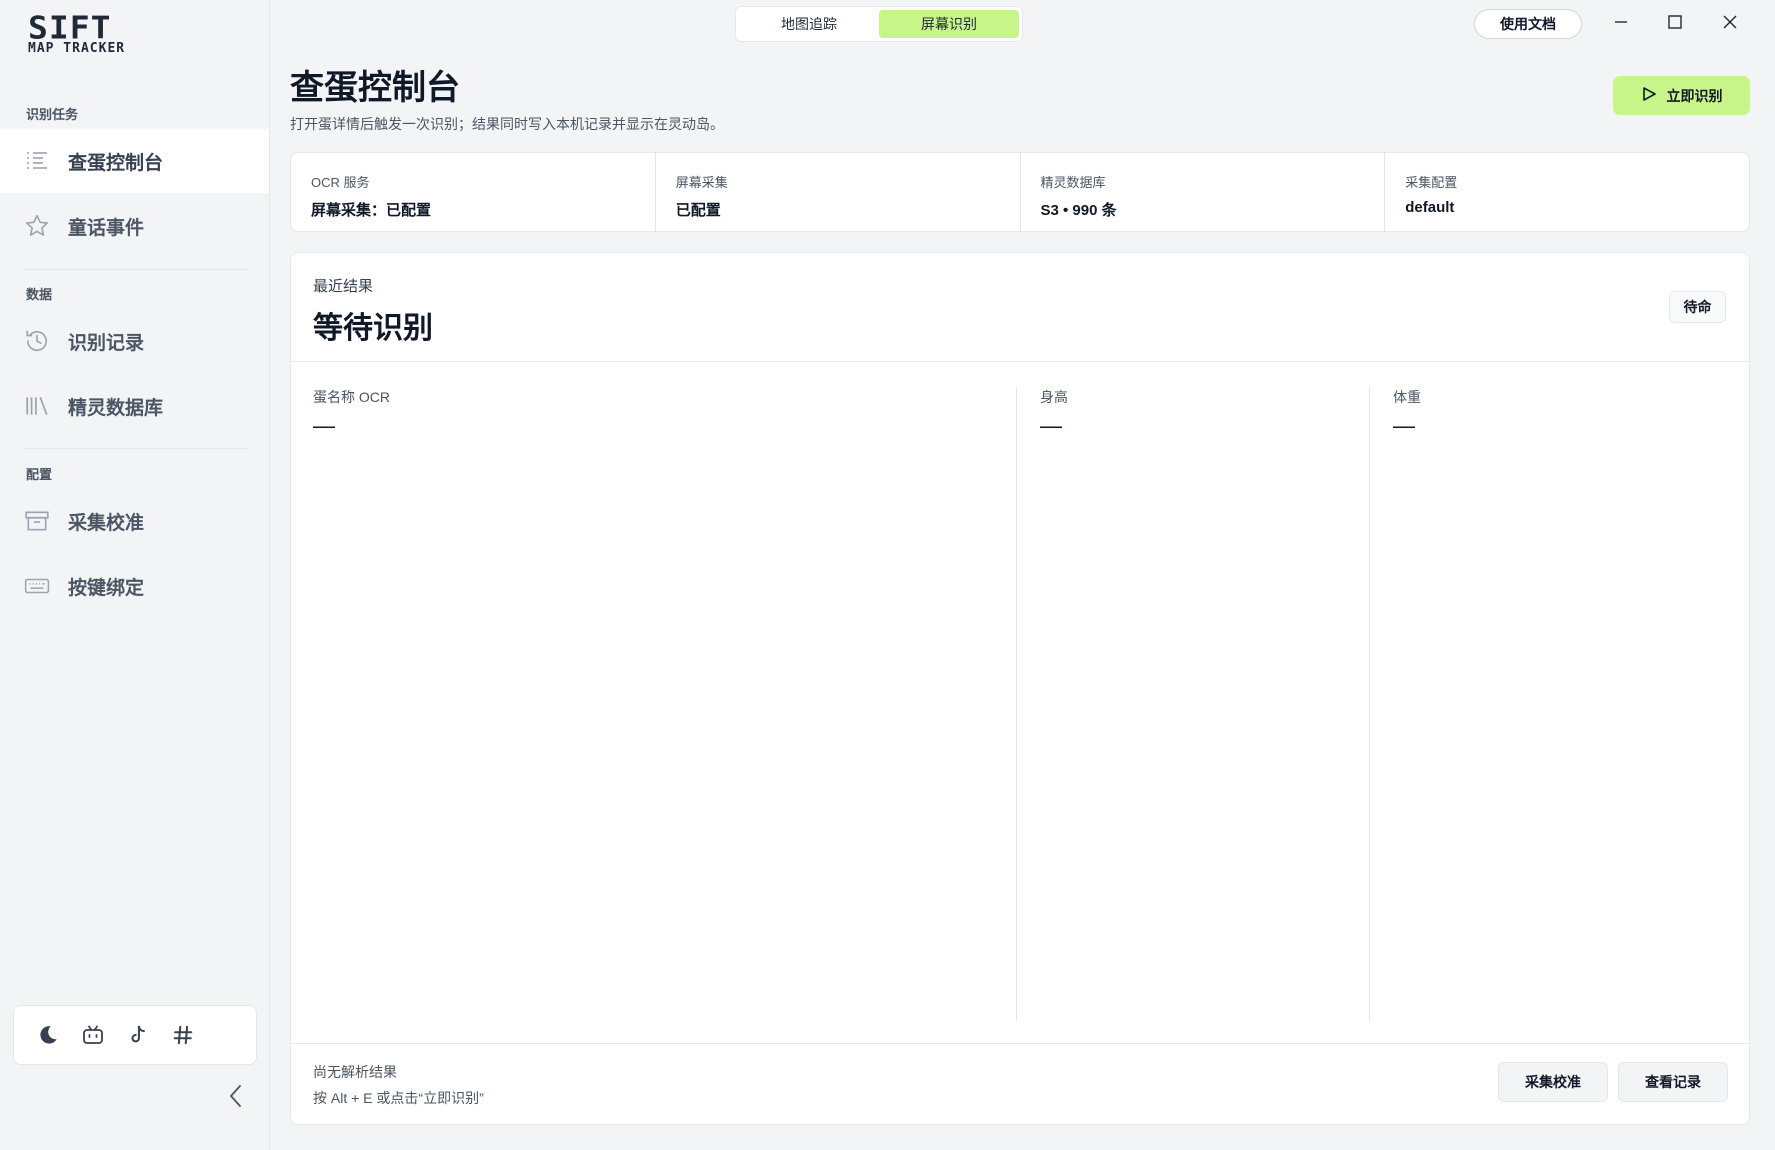  Describe the element at coordinates (838, 192) in the screenshot. I see `status-card-capture: 屏幕采集 已配置` at that location.